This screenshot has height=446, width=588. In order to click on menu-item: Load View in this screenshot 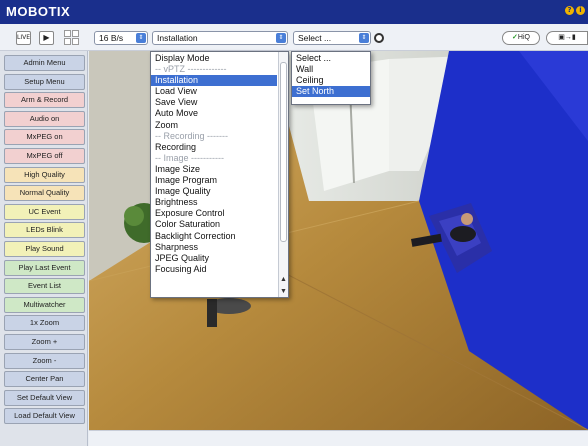, I will do `click(214, 91)`.